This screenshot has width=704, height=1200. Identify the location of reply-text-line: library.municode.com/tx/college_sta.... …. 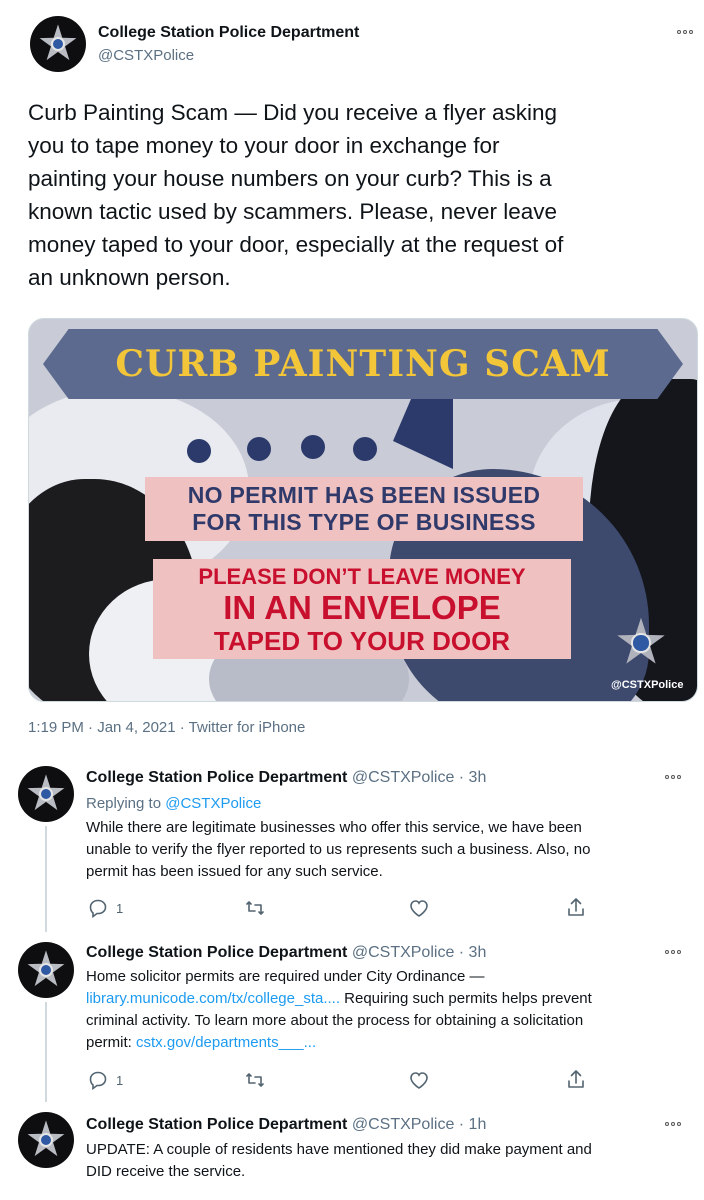
(391, 999).